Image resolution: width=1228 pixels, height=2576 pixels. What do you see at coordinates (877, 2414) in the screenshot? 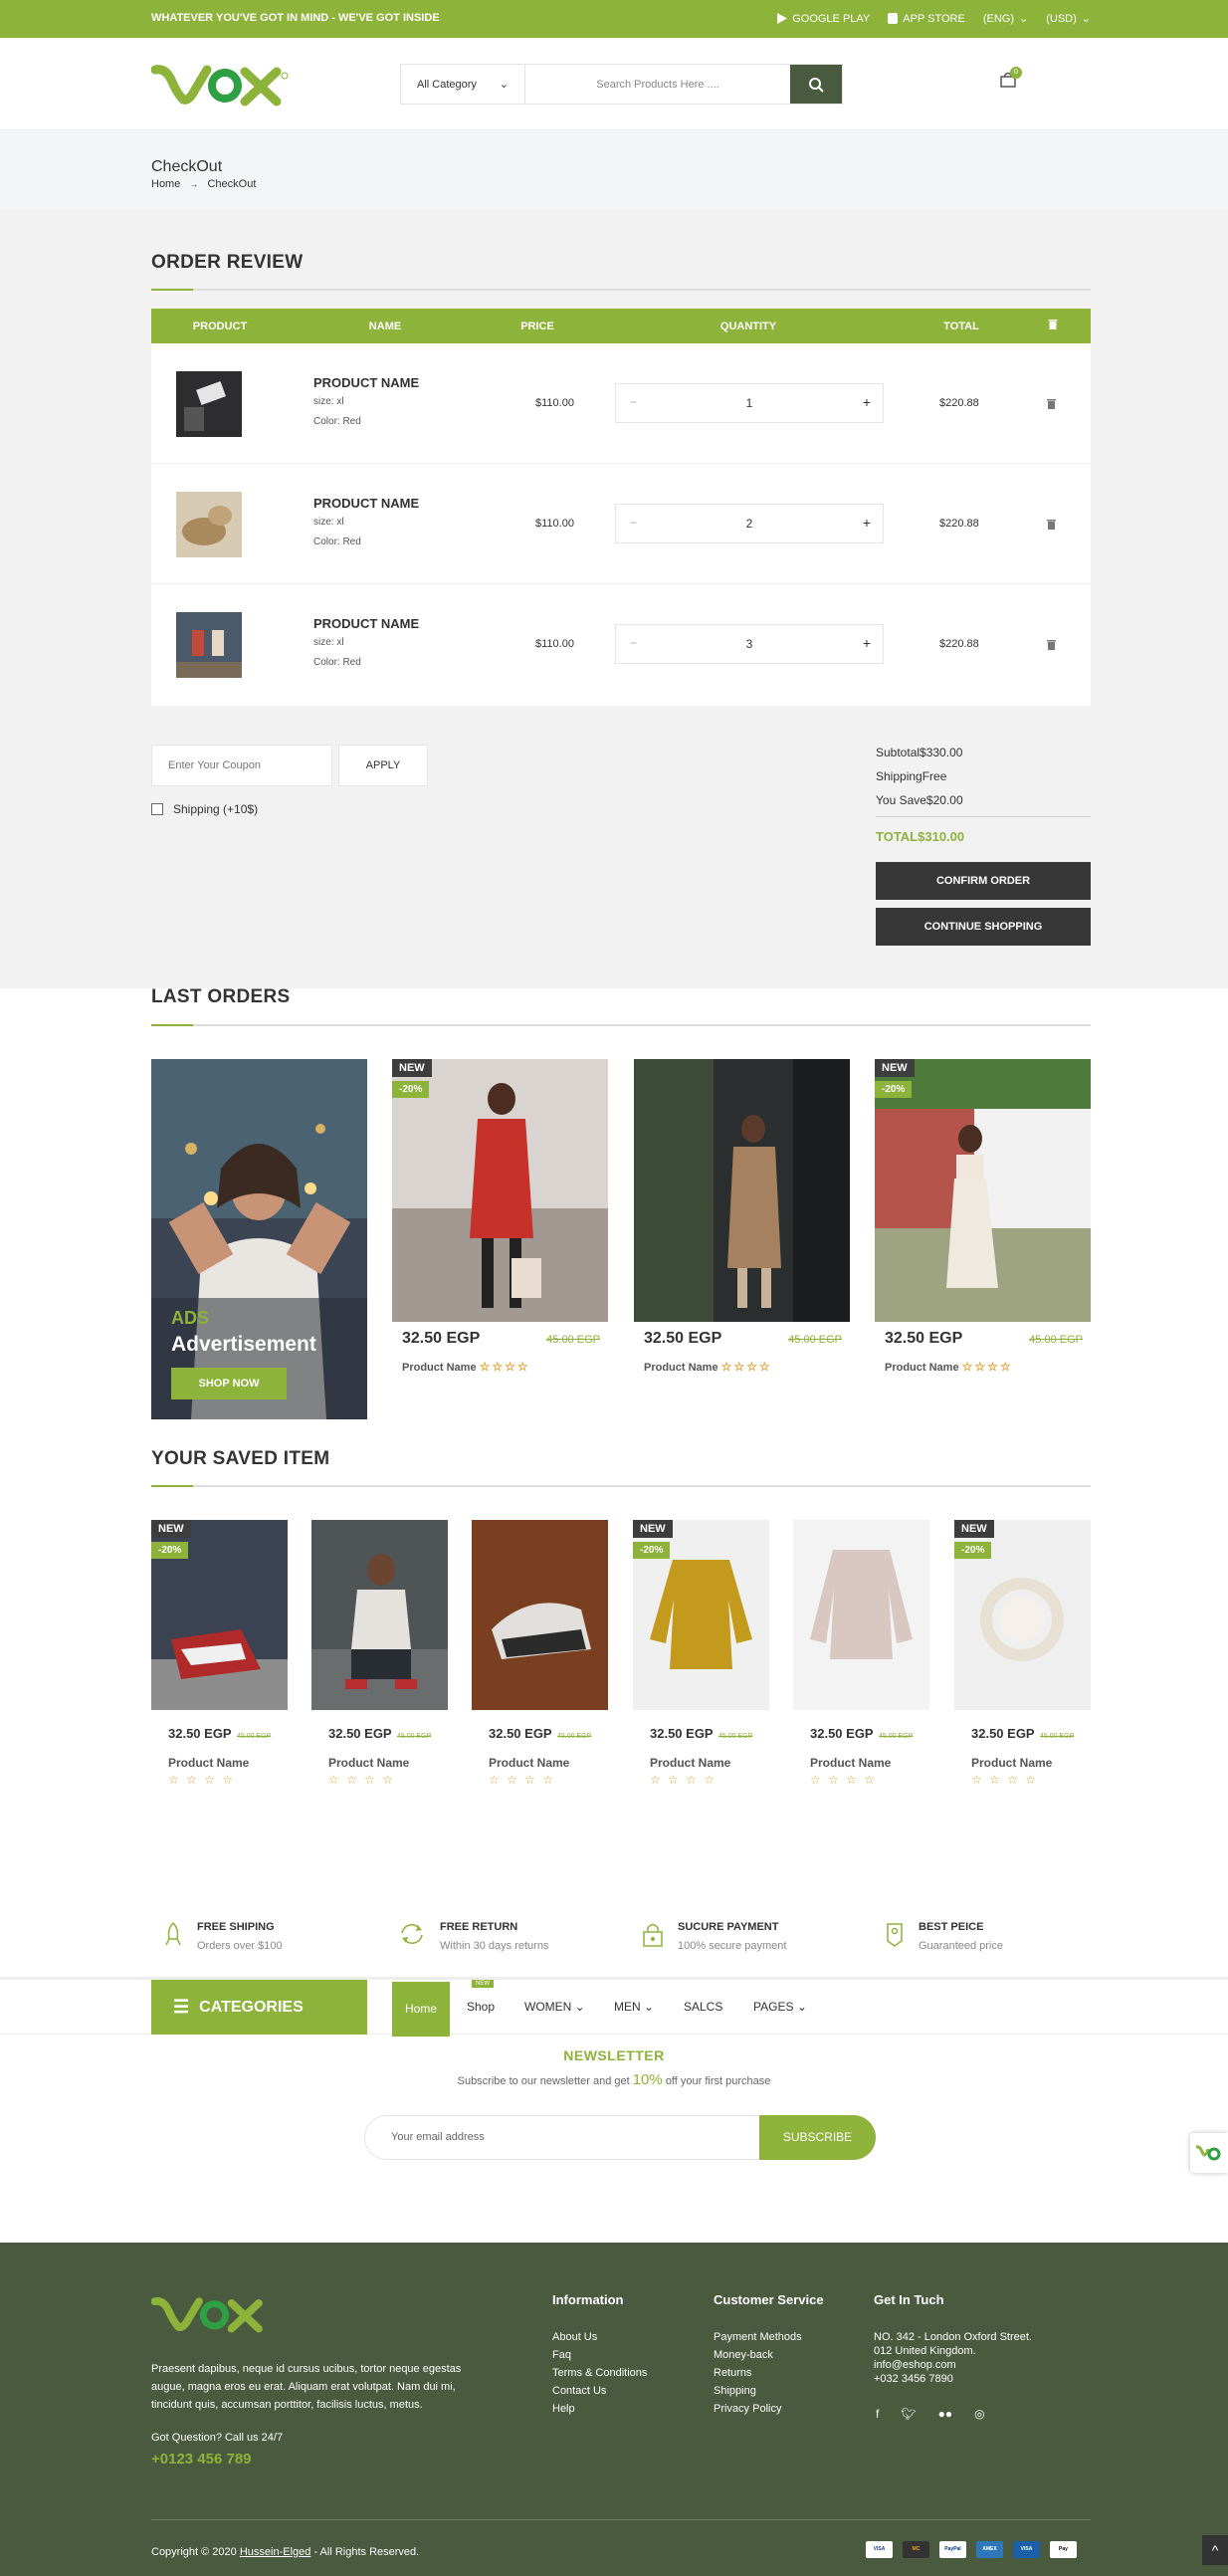
I see `facebook-icon: f` at bounding box center [877, 2414].